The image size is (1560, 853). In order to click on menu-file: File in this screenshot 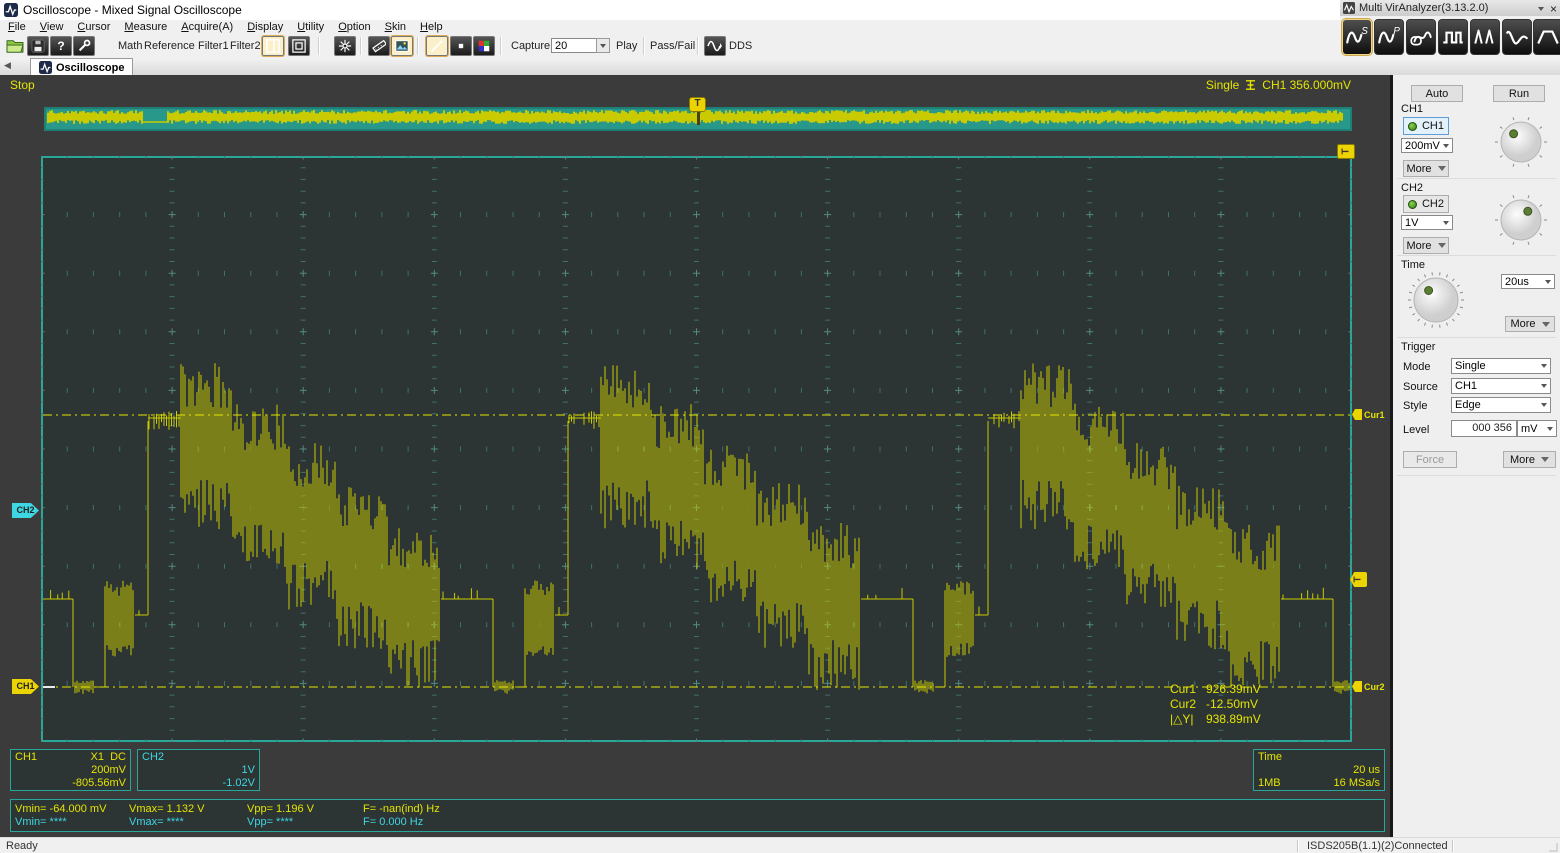, I will do `click(17, 27)`.